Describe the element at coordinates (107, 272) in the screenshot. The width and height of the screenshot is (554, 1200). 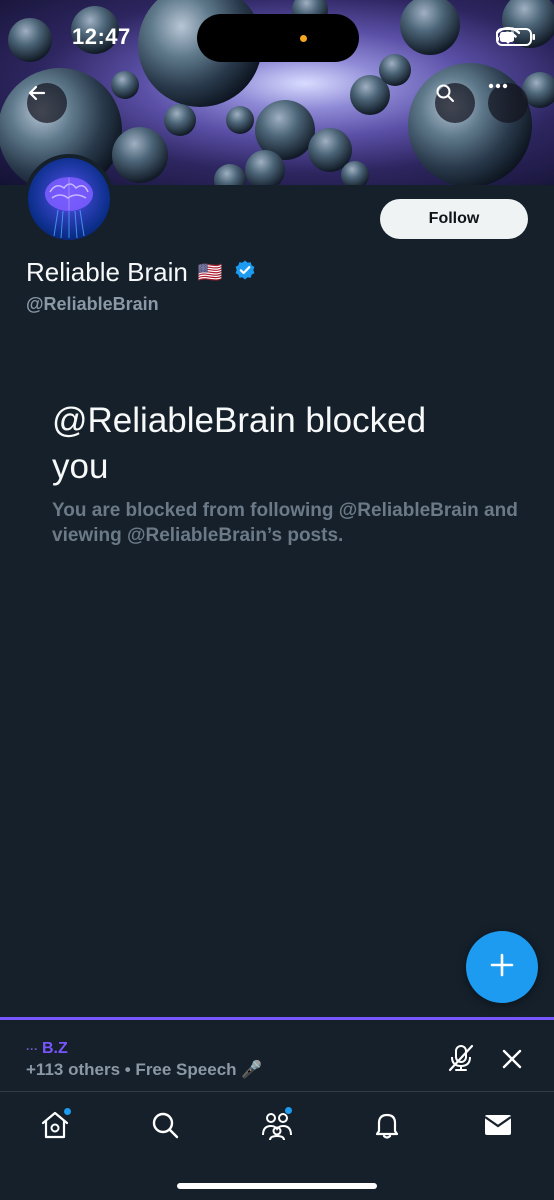
I see `display-name: Reliable Brain` at that location.